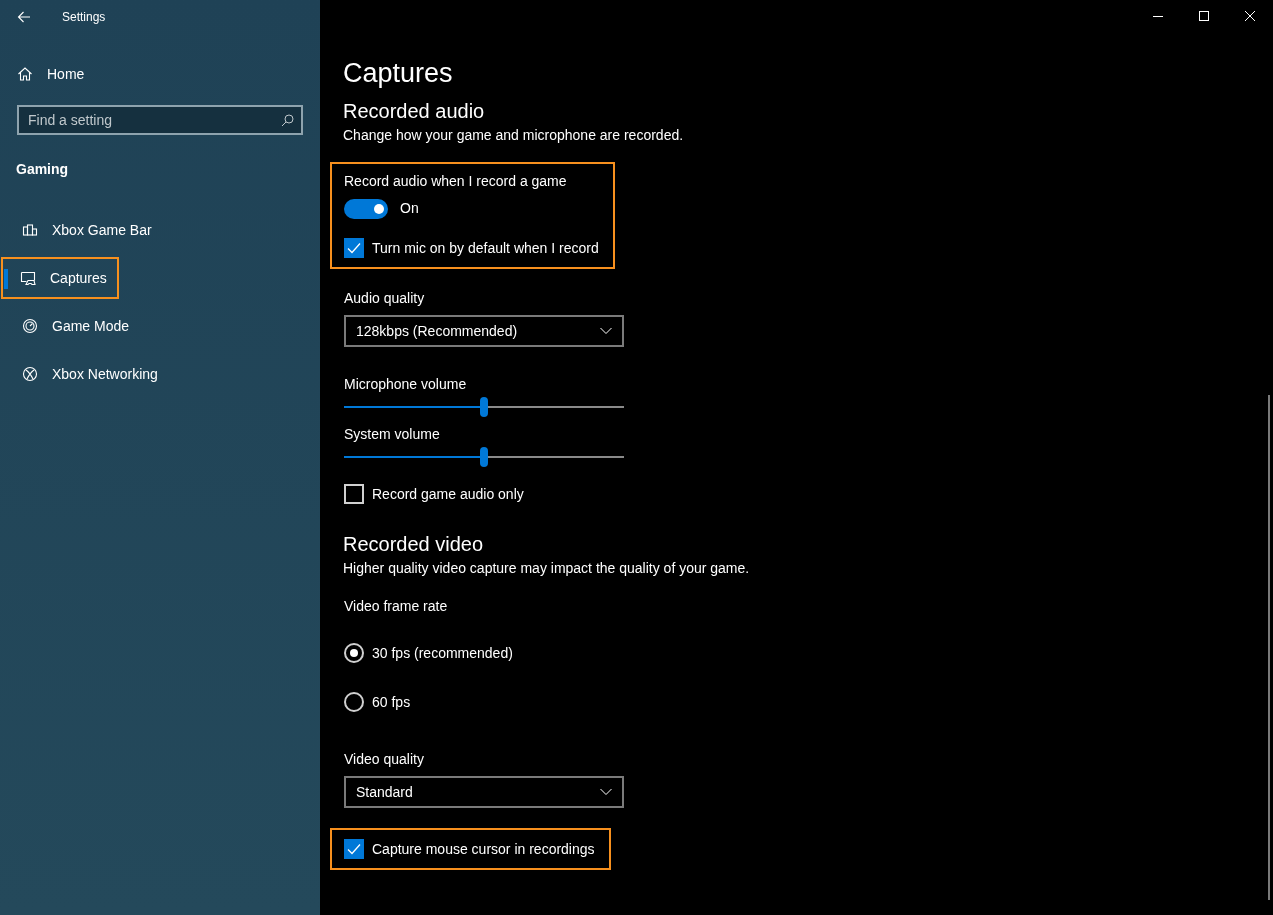 This screenshot has width=1273, height=915. What do you see at coordinates (398, 73) in the screenshot?
I see `page-title: Captures` at bounding box center [398, 73].